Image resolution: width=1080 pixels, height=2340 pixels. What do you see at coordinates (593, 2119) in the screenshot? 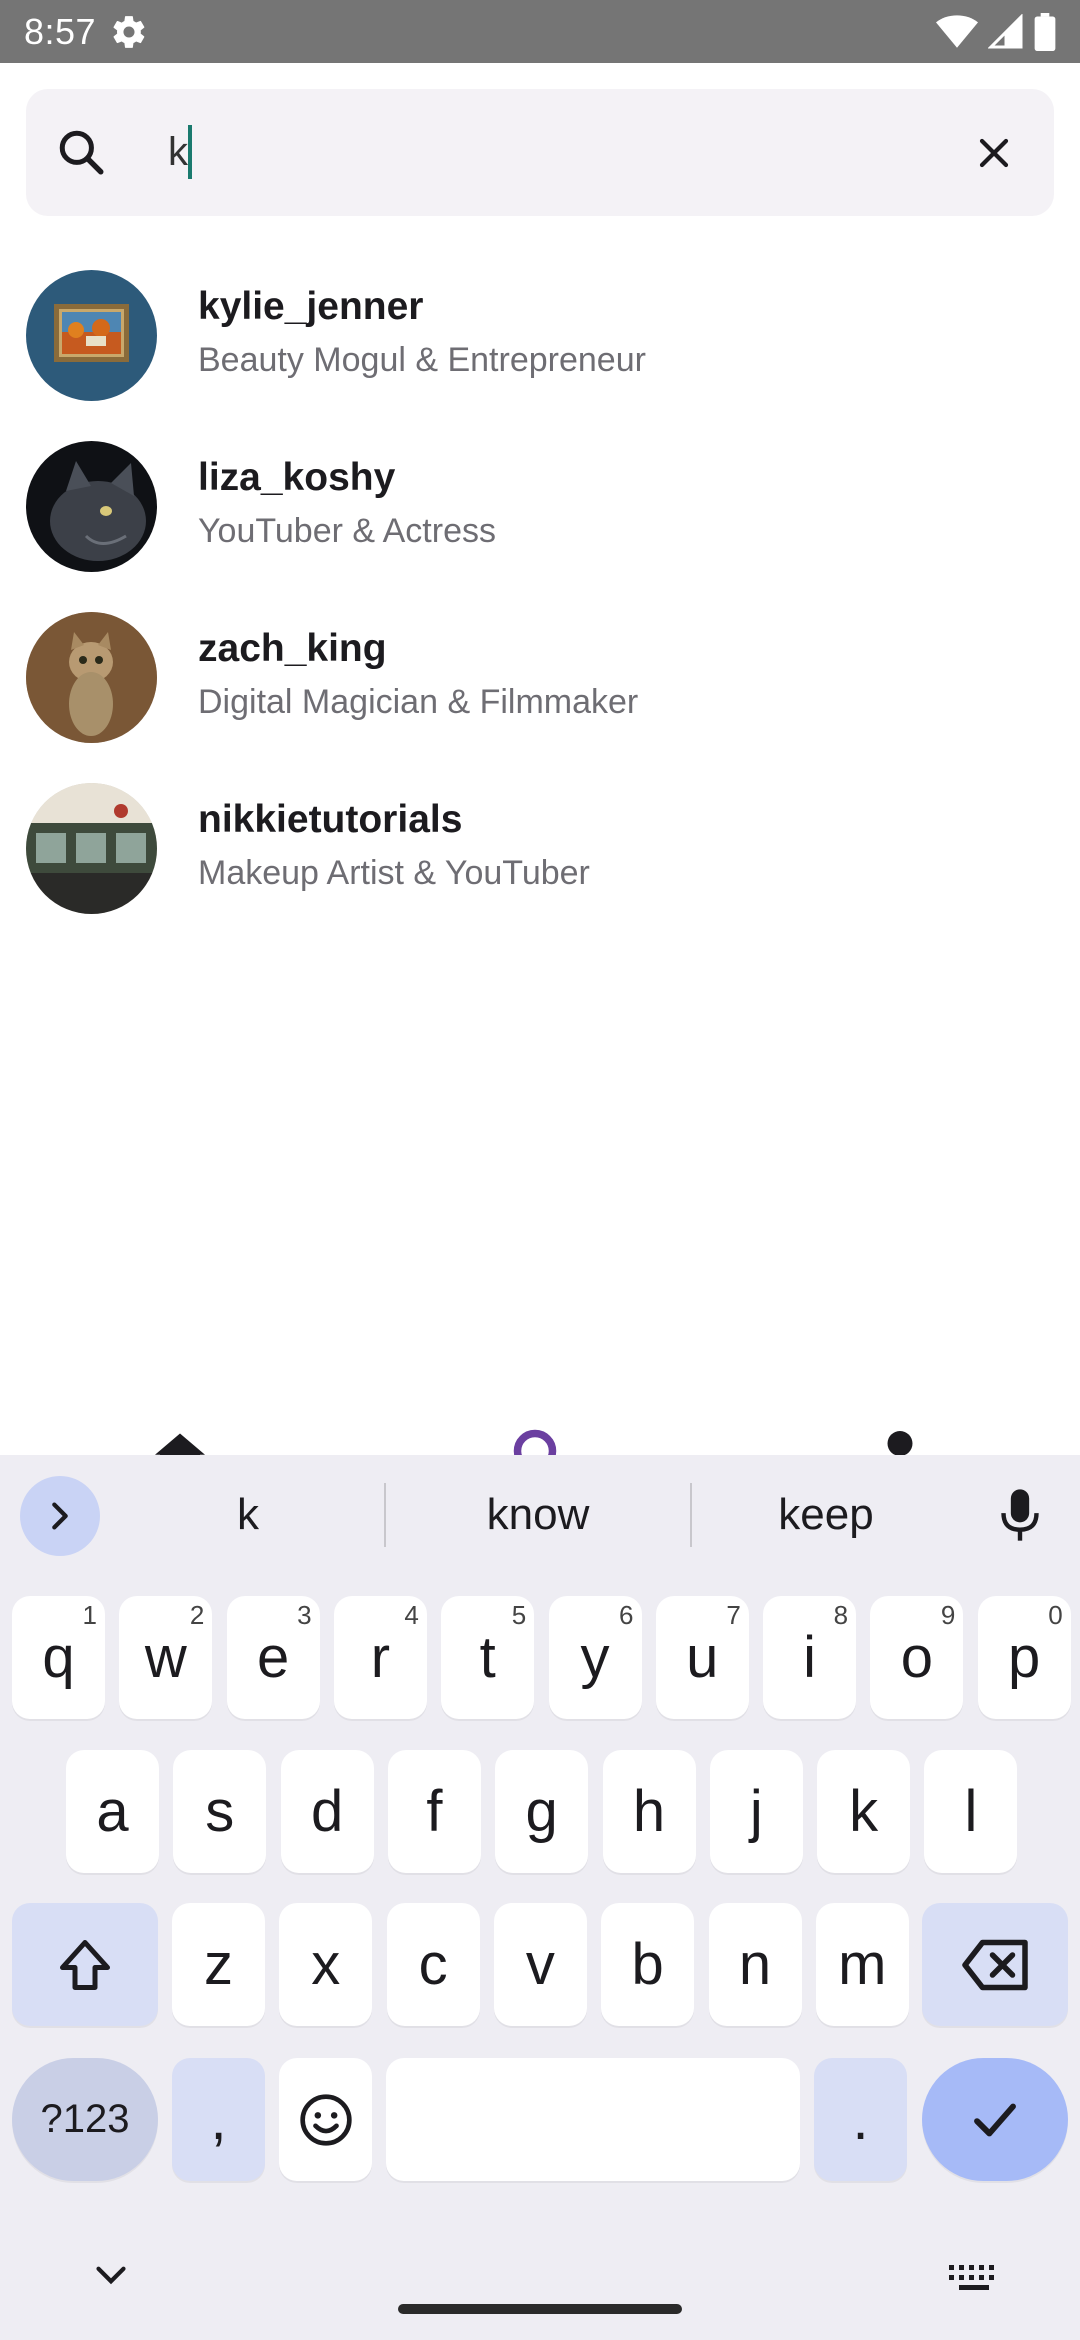
I see `space-key` at bounding box center [593, 2119].